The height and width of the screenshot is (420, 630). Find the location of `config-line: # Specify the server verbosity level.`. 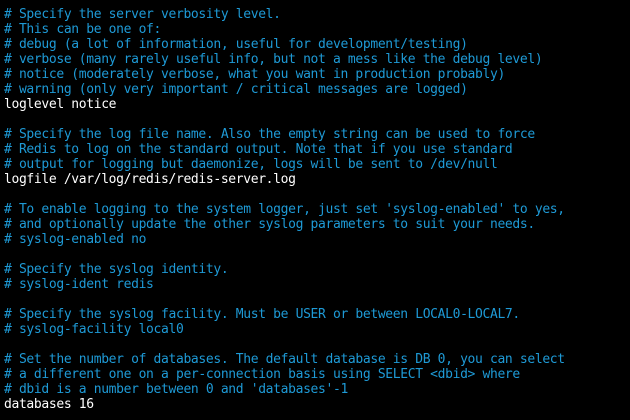

config-line: # Specify the server verbosity level. is located at coordinates (142, 14).